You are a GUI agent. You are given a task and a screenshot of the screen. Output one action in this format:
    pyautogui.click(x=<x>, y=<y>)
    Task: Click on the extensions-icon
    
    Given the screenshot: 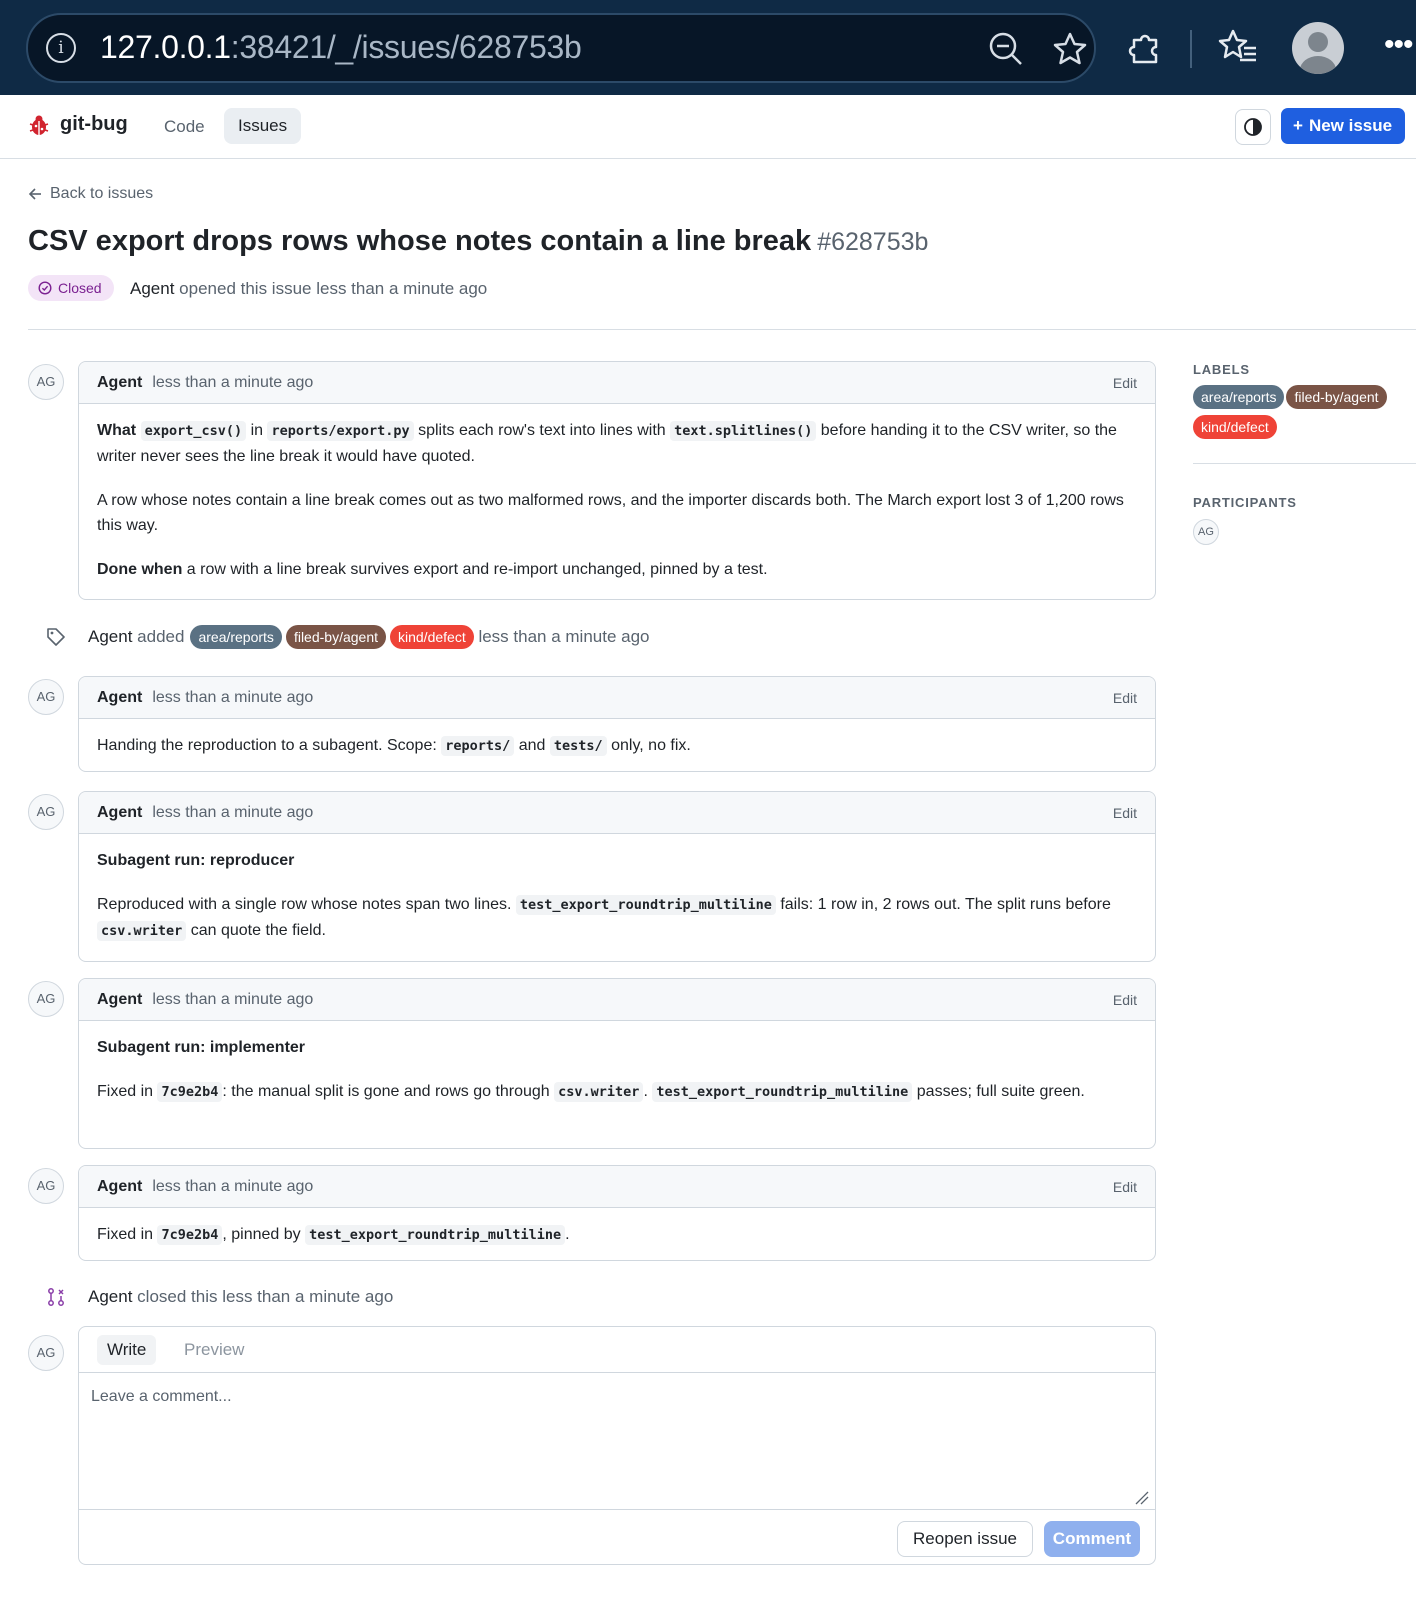 What is the action you would take?
    pyautogui.click(x=1145, y=47)
    